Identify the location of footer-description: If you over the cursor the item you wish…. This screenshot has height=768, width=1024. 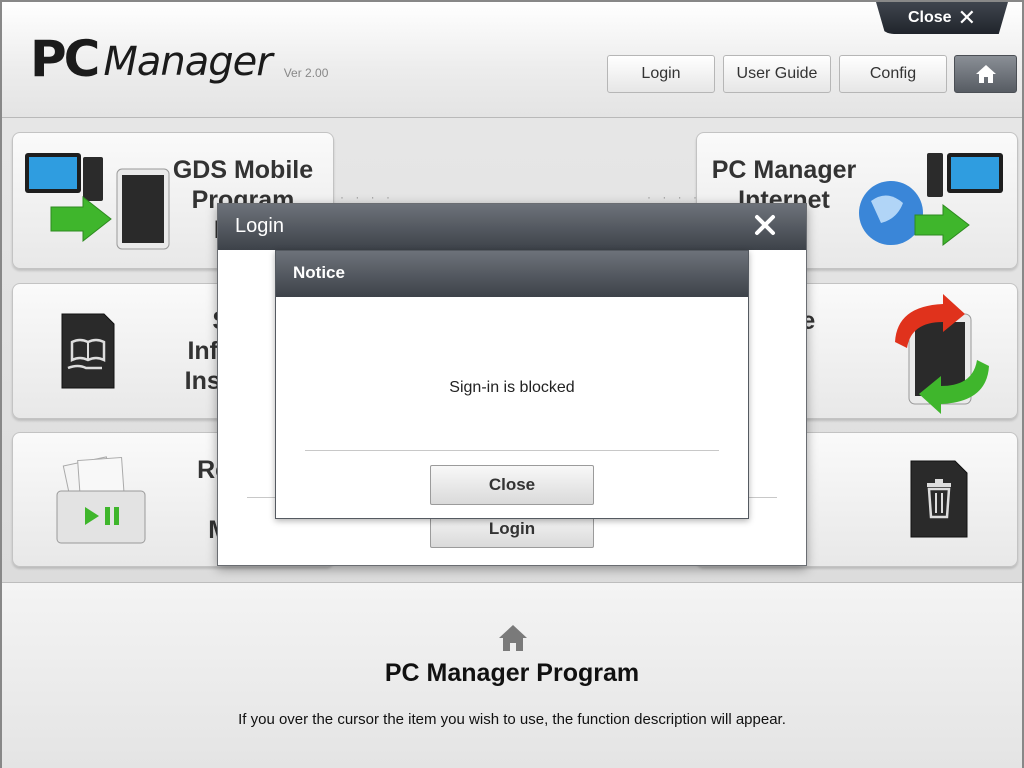
(512, 719).